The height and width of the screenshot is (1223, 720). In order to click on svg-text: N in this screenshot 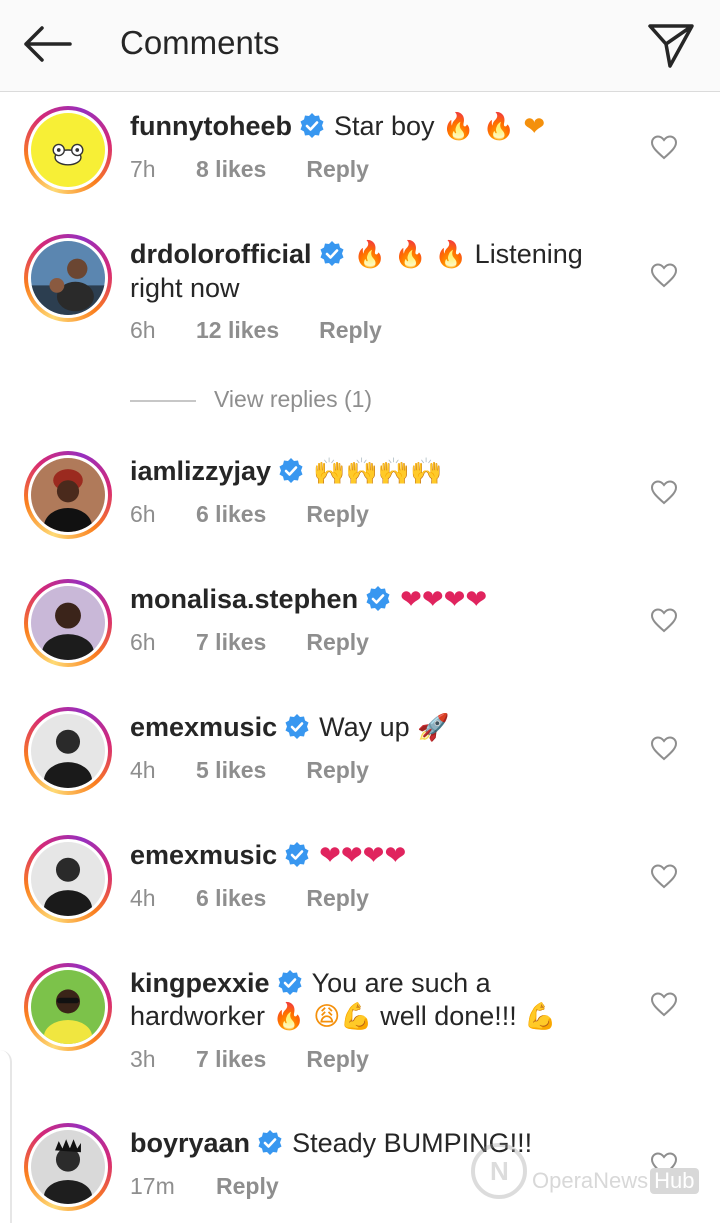, I will do `click(499, 1171)`.